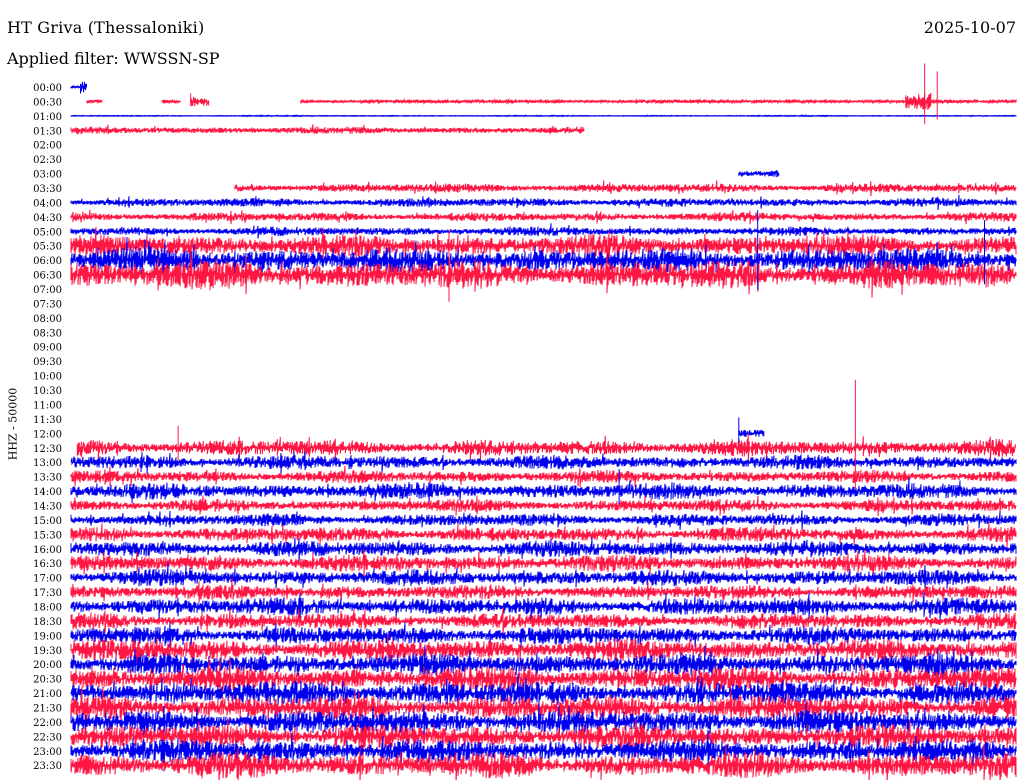 The width and height of the screenshot is (1024, 780). What do you see at coordinates (47, 160) in the screenshot?
I see `row-tick-label: 02:30` at bounding box center [47, 160].